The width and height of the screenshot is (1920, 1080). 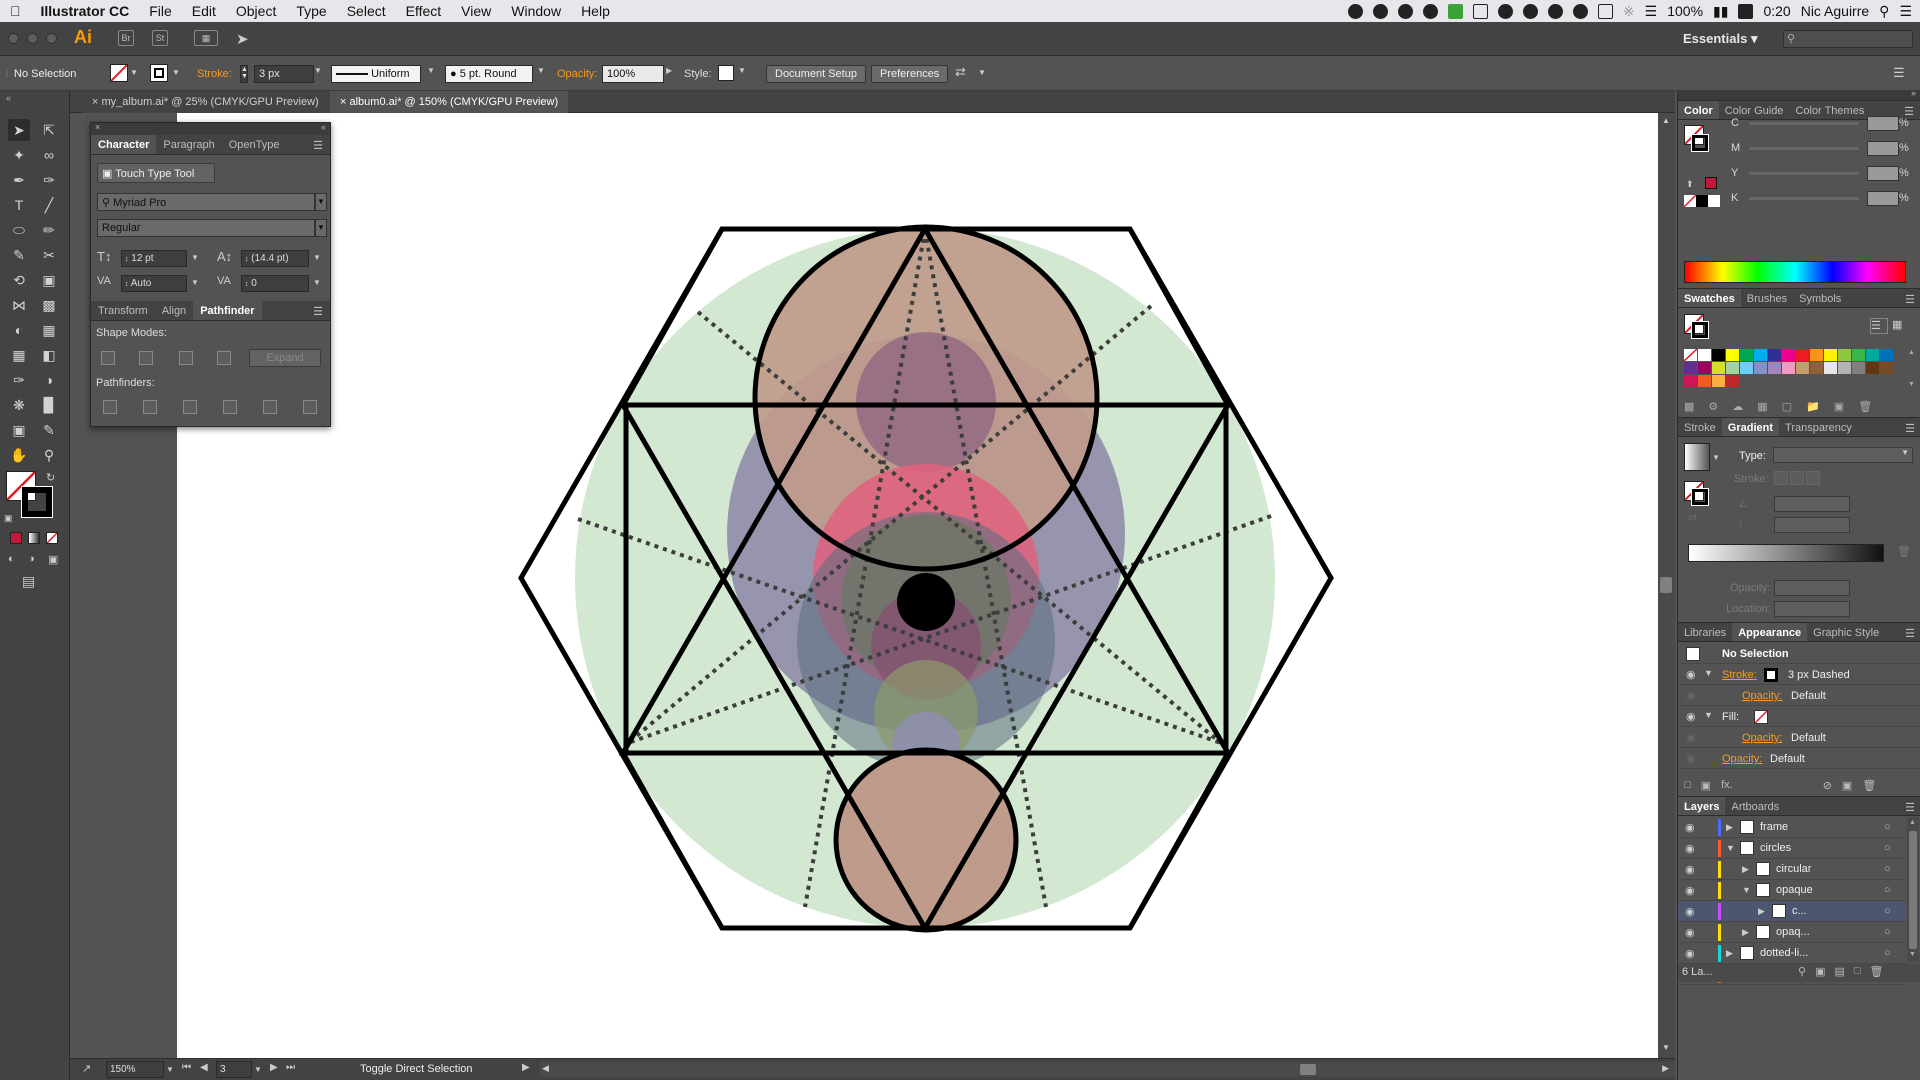 I want to click on tab-pathfinder: Pathfinder, so click(x=227, y=310).